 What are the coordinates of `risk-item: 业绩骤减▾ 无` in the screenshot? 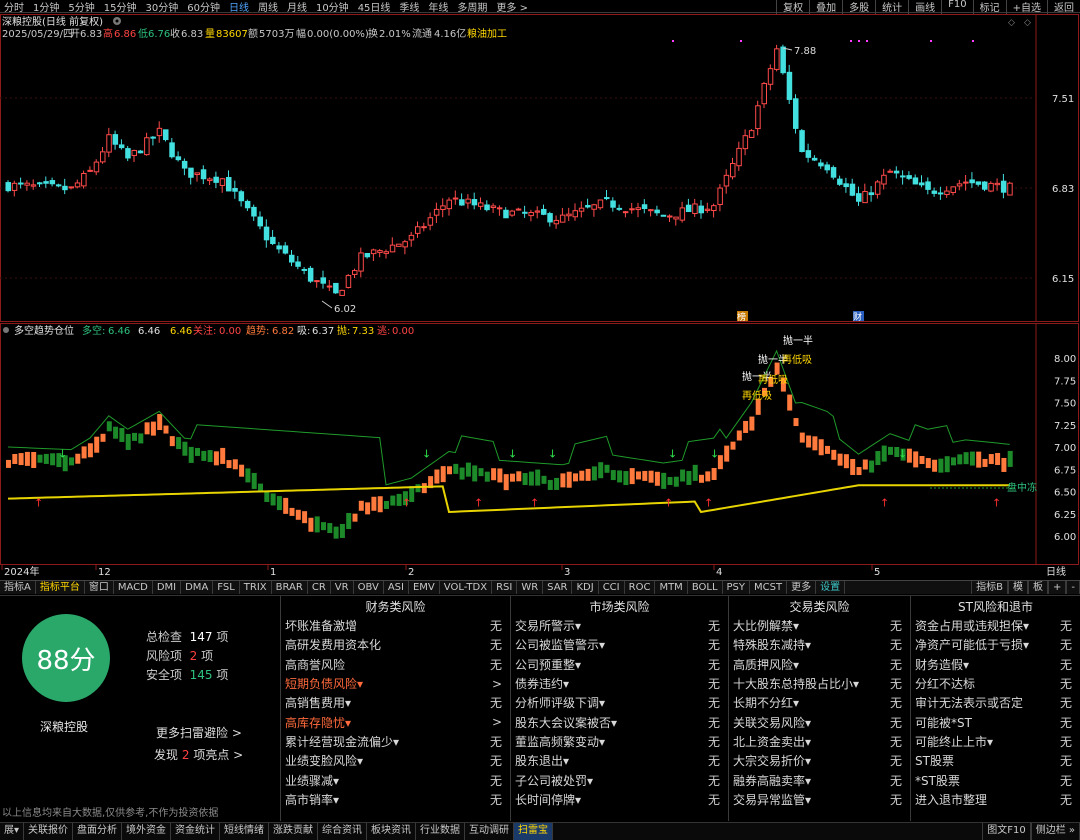 It's located at (395, 779).